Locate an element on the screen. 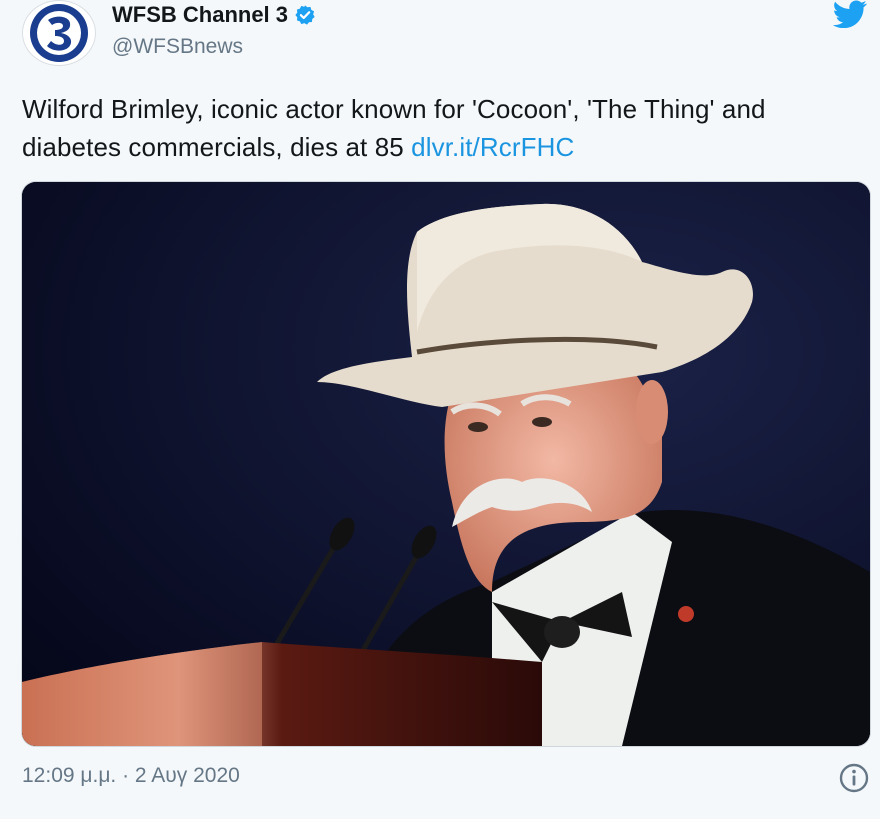 The width and height of the screenshot is (880, 819). info-icon is located at coordinates (854, 778).